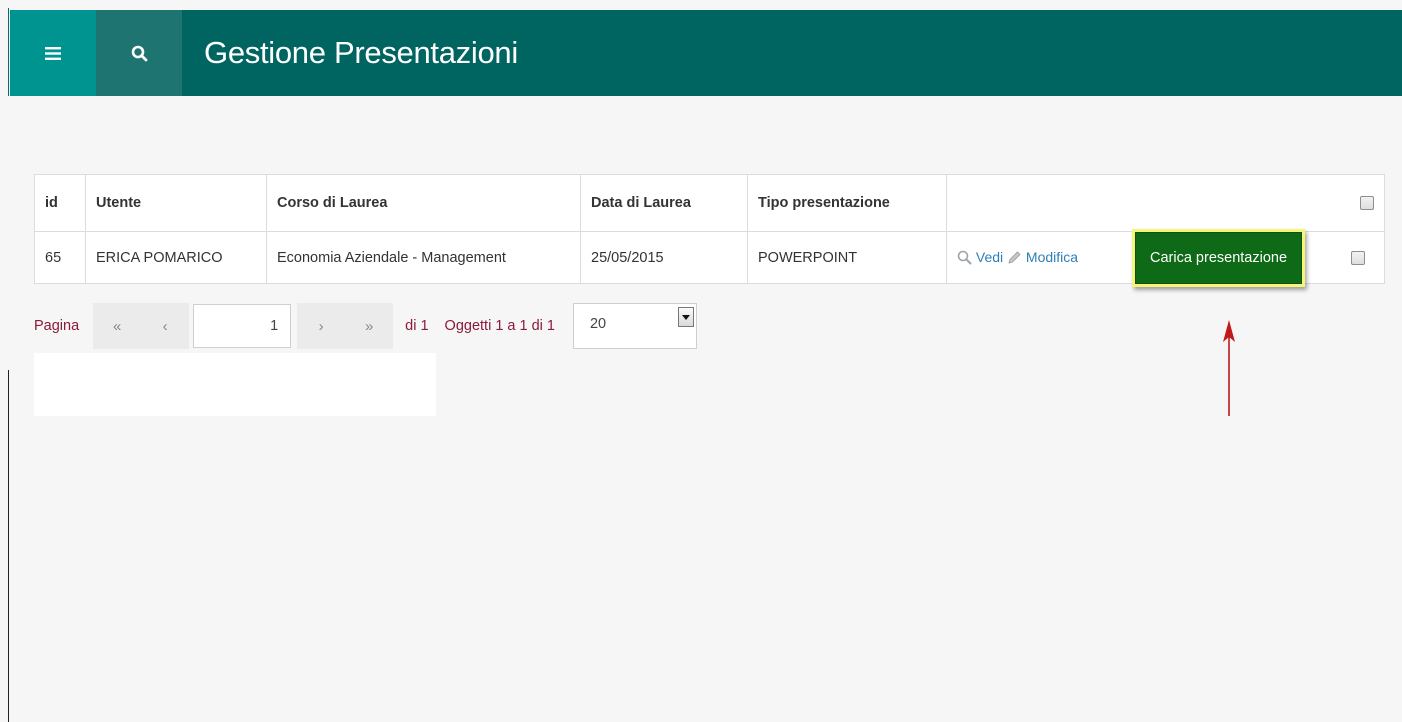  Describe the element at coordinates (1367, 203) in the screenshot. I see `select-all-checkbox` at that location.